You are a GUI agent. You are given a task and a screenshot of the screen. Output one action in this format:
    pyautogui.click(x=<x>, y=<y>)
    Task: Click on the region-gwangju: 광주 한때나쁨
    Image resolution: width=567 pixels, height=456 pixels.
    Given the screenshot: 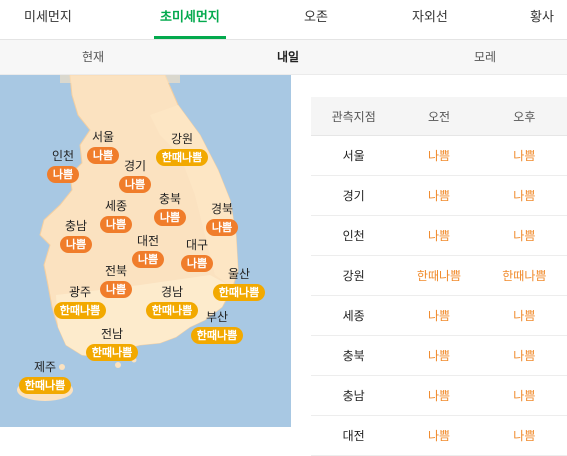 What is the action you would take?
    pyautogui.click(x=80, y=302)
    